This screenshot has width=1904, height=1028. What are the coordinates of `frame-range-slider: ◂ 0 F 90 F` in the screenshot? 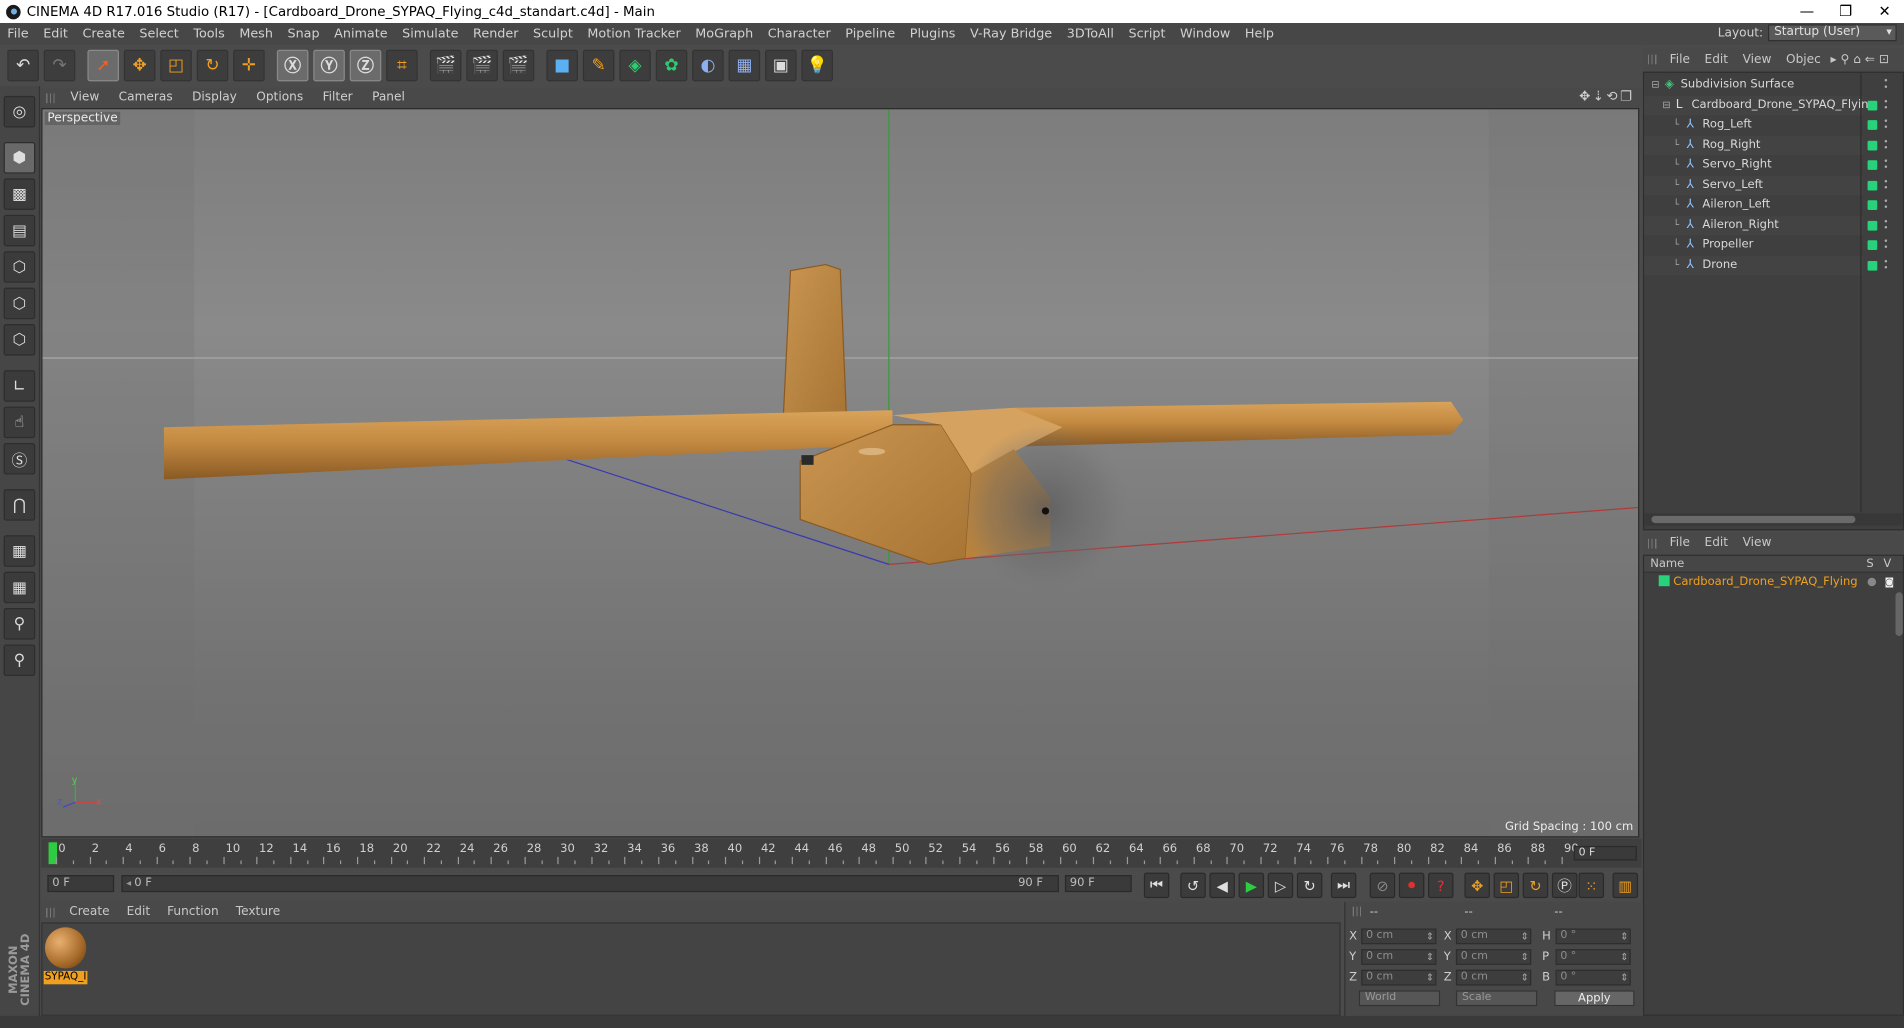 It's located at (590, 884).